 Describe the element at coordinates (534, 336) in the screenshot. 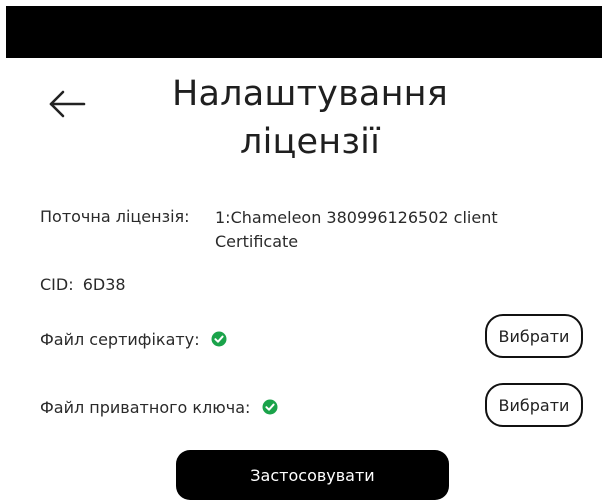

I see `choose-certificate-button: Вибрати` at that location.